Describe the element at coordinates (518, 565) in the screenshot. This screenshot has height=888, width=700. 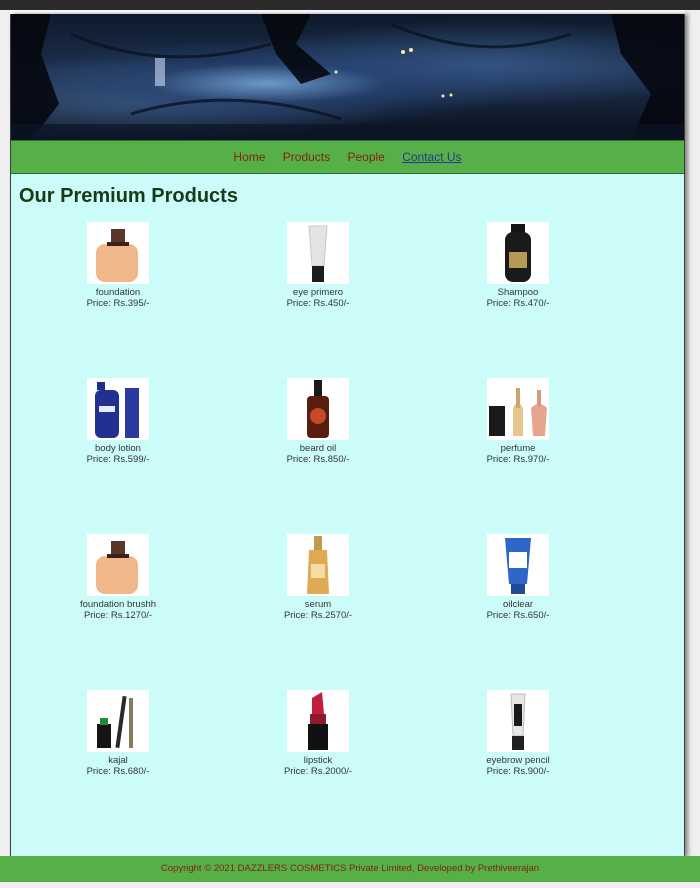
I see `facewash-tube-icon` at that location.